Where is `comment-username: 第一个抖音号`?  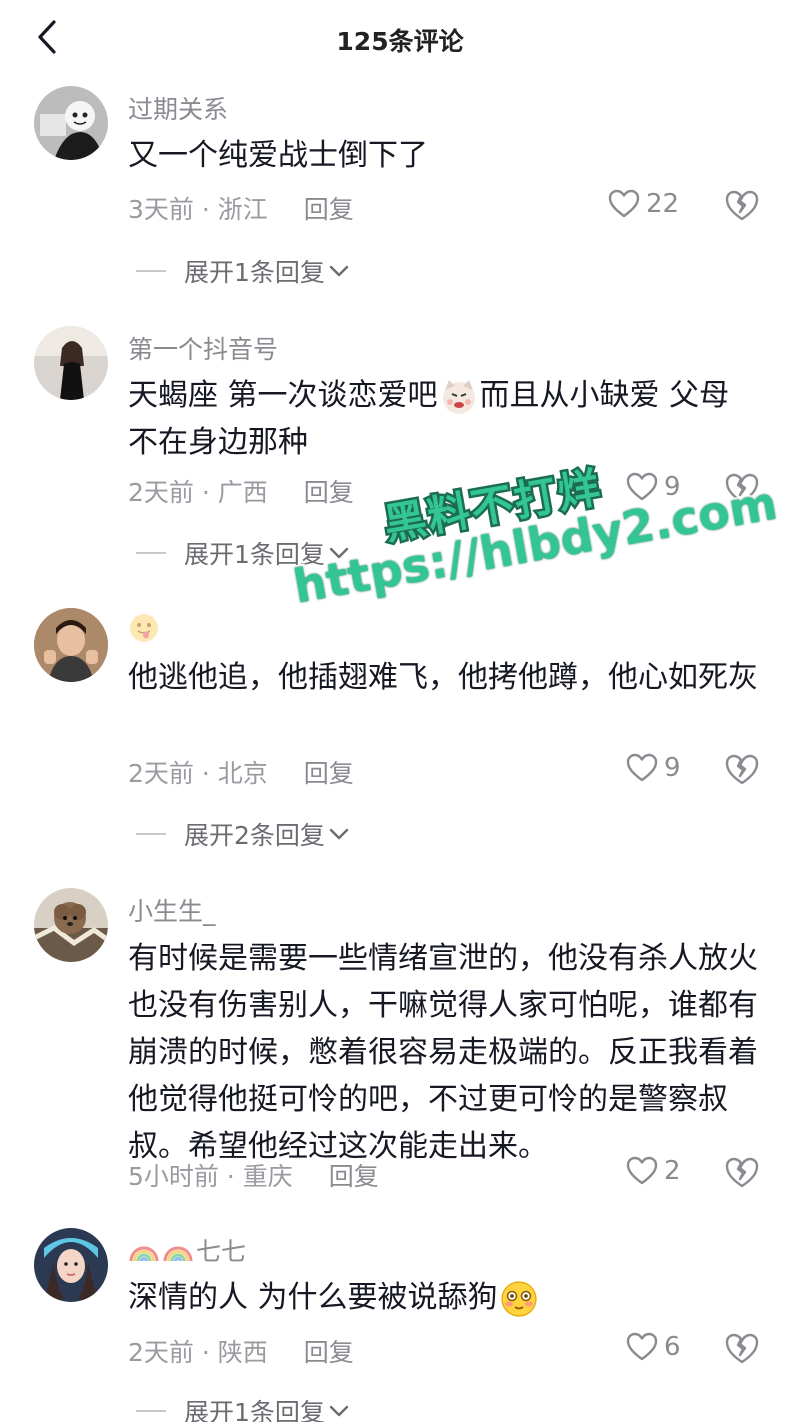 comment-username: 第一个抖音号 is located at coordinates (203, 348).